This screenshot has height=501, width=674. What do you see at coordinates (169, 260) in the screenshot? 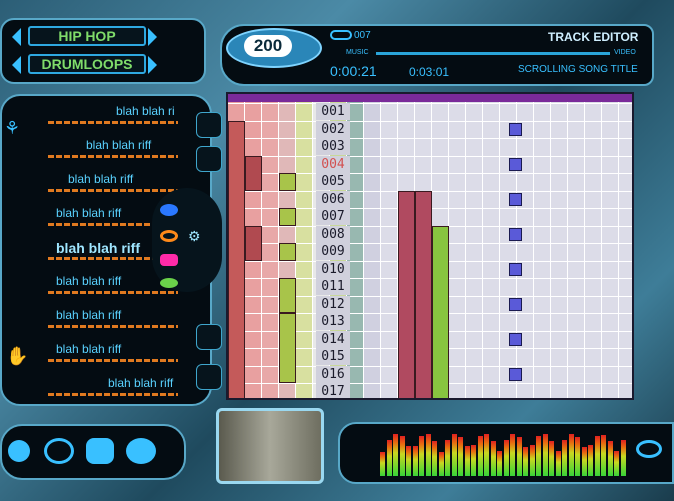
I see `pink-drum-icon` at bounding box center [169, 260].